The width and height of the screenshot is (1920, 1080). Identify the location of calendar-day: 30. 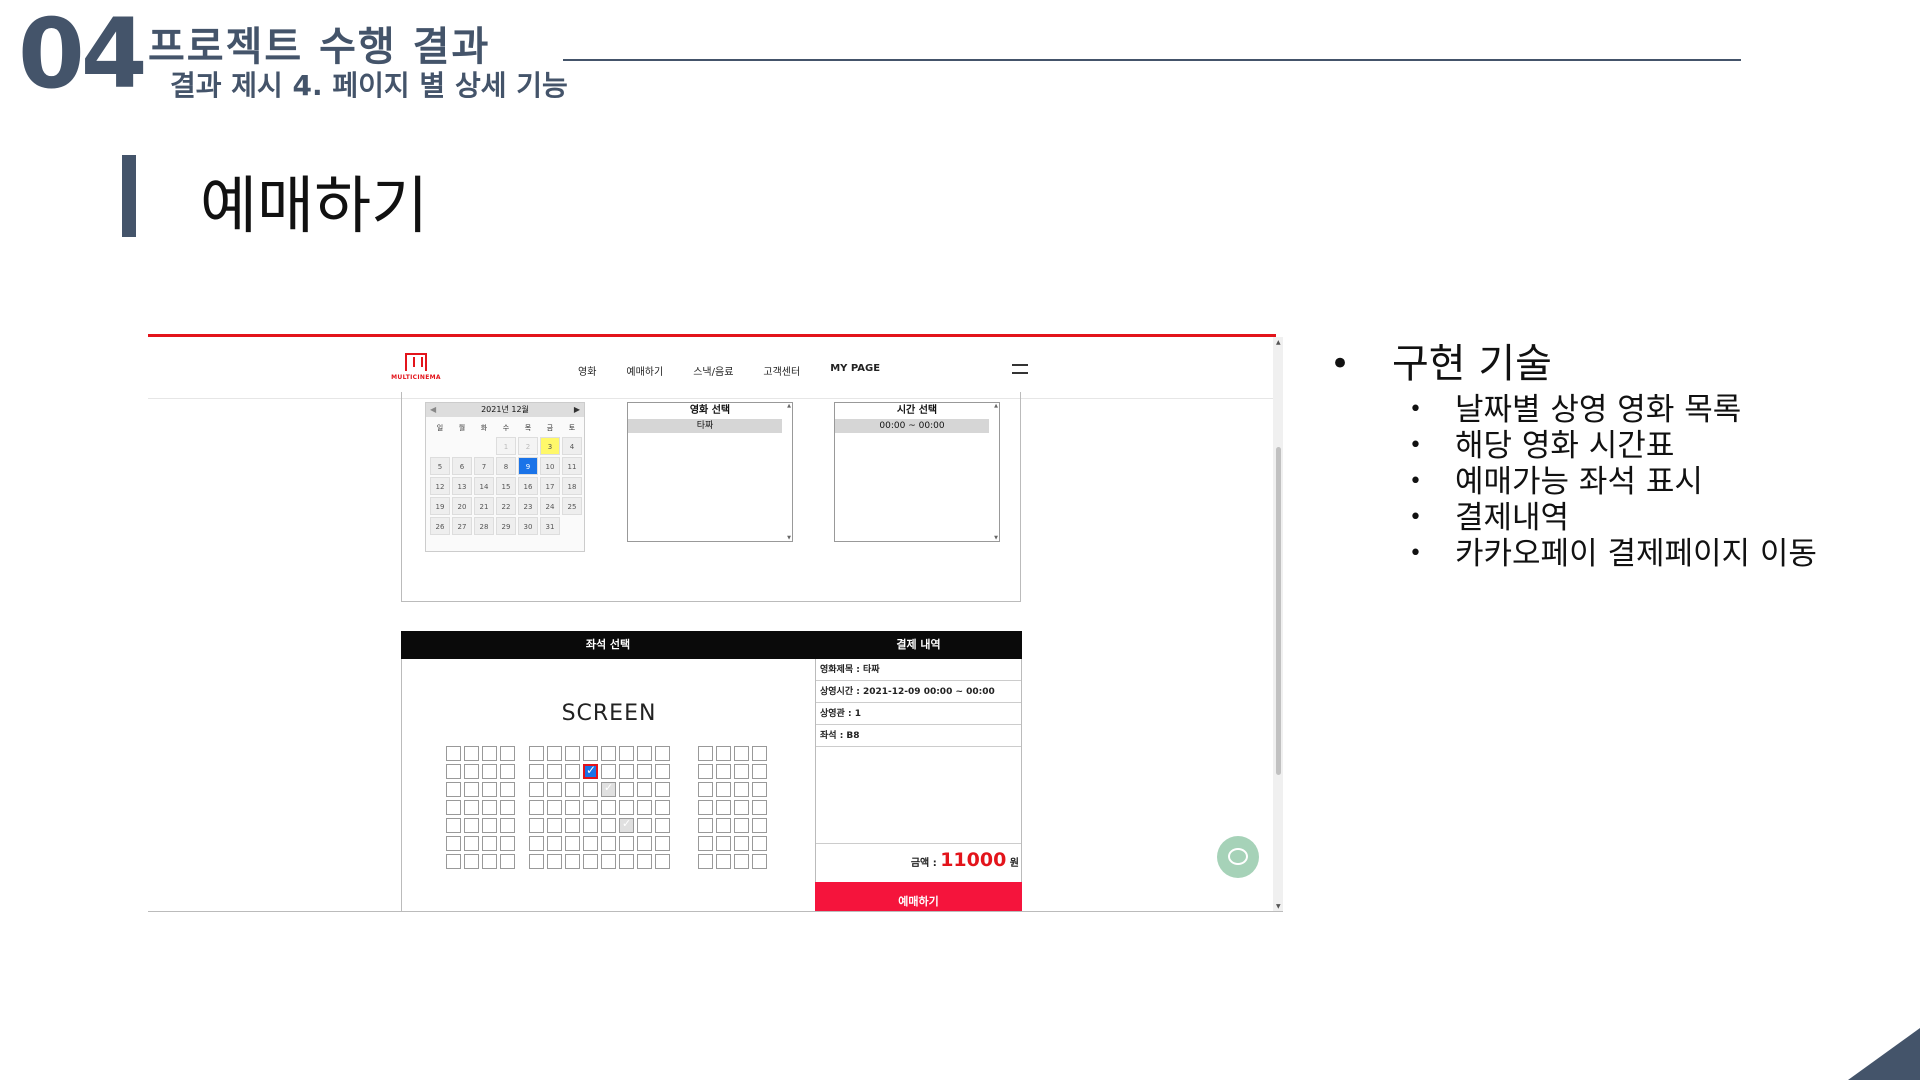
(528, 526).